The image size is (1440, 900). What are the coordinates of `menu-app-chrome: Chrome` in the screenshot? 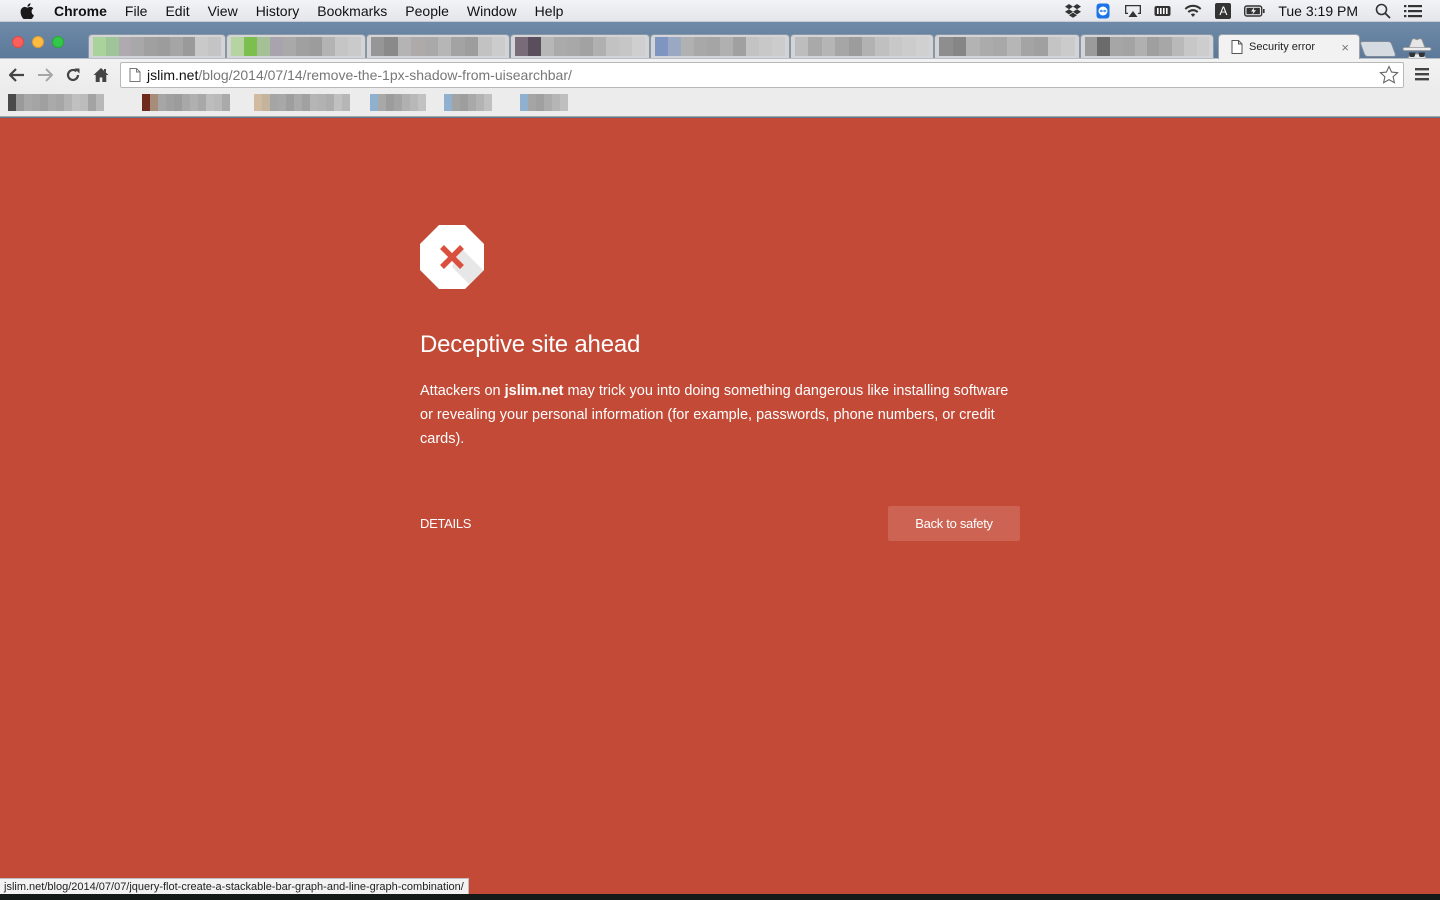 It's located at (80, 11).